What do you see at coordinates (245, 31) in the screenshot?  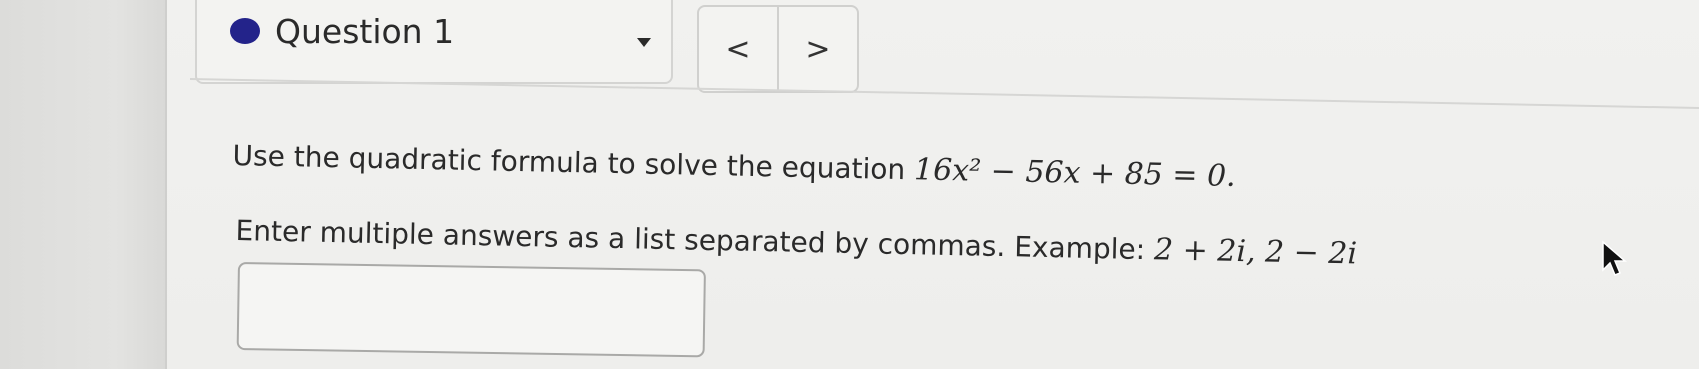 I see `question-status-dot` at bounding box center [245, 31].